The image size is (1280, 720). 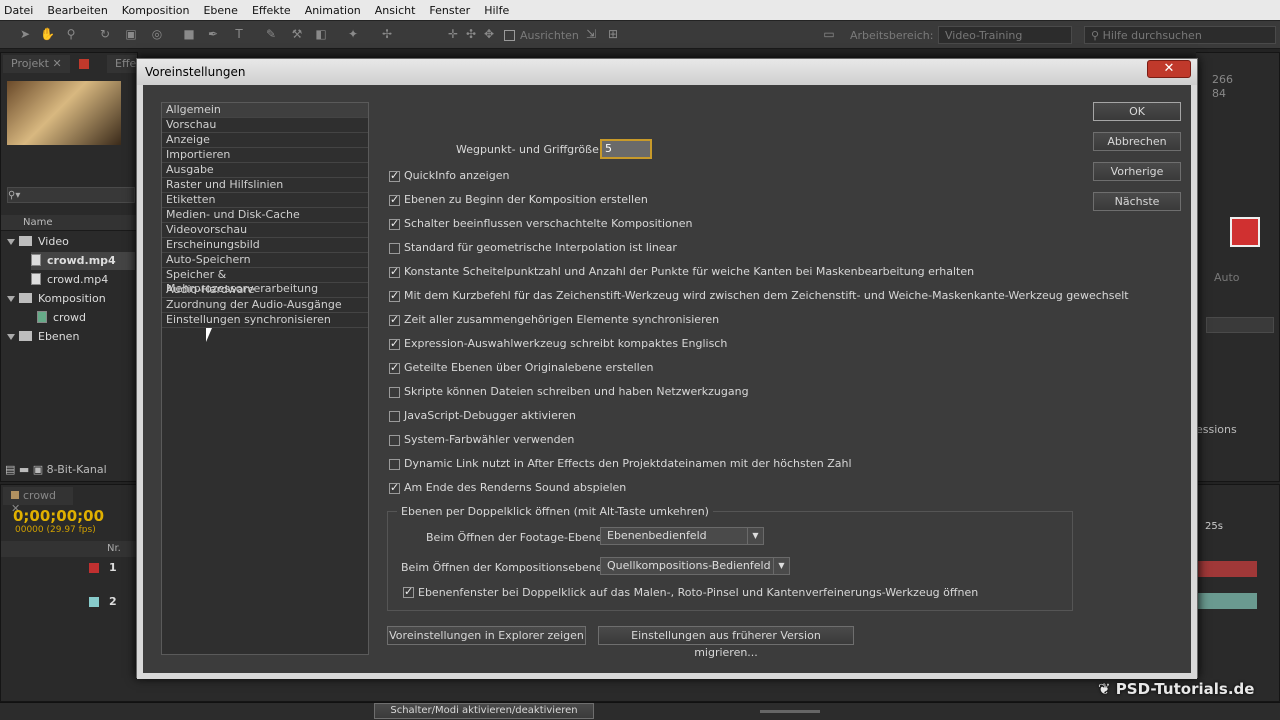 I want to click on handle-size-input: 5, so click(x=626, y=149).